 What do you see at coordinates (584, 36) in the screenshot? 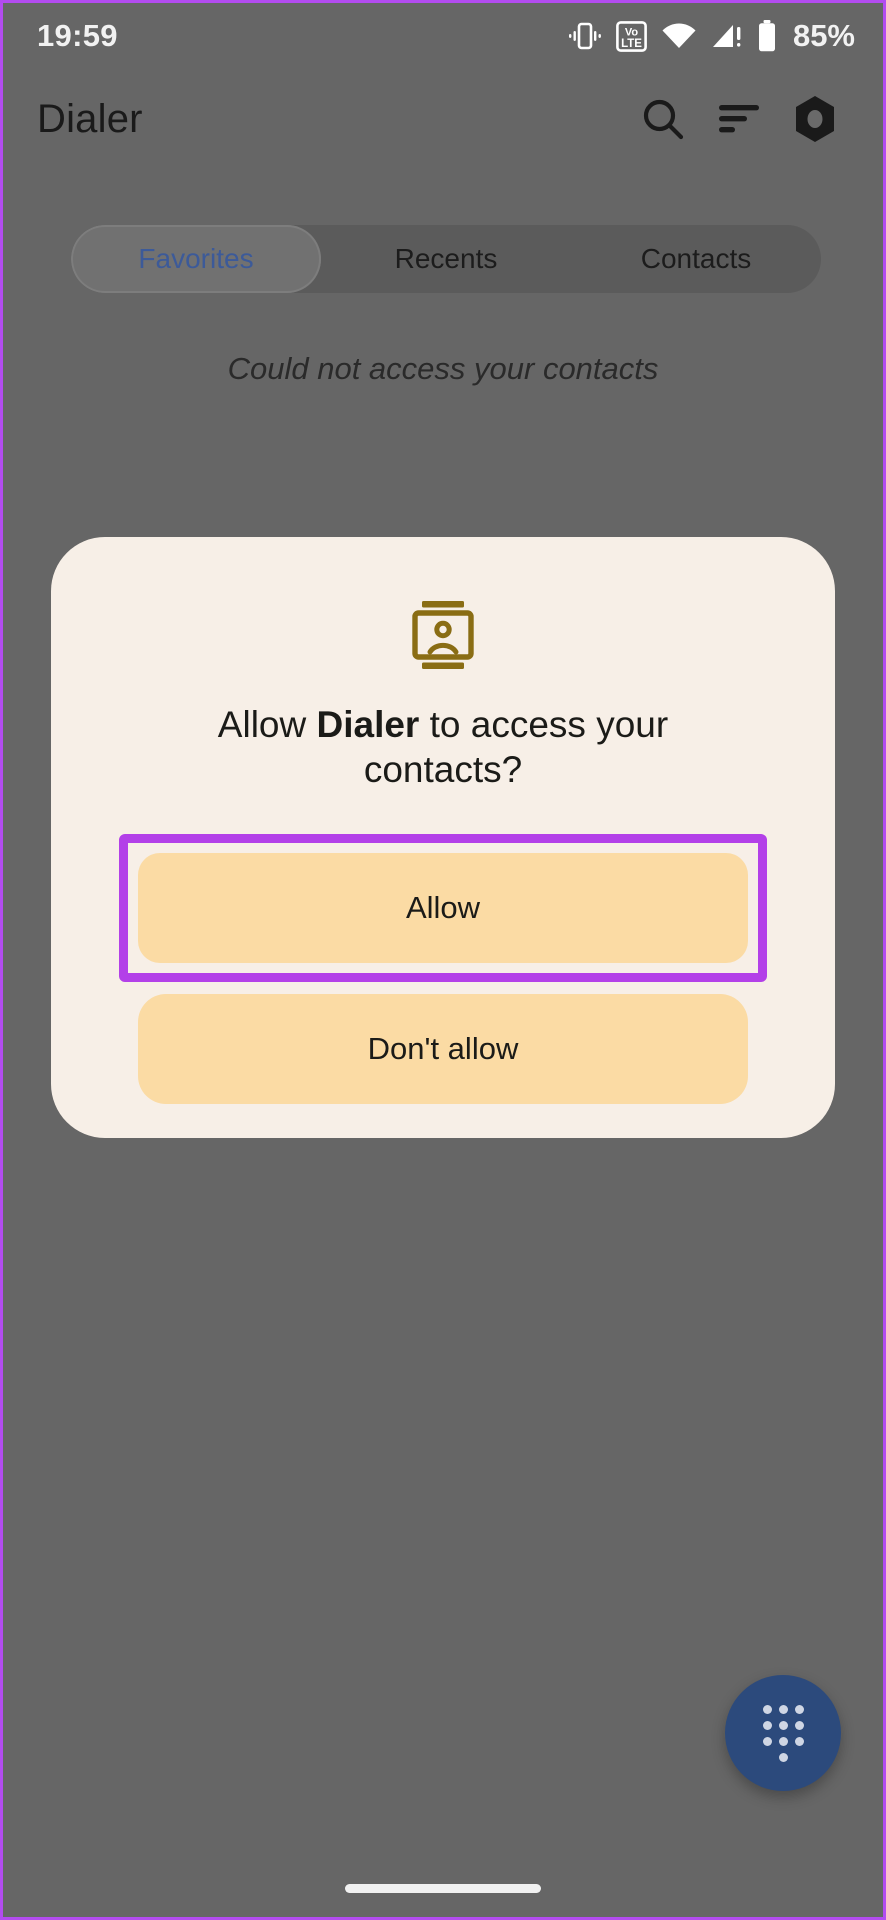
I see `vibrate-icon` at bounding box center [584, 36].